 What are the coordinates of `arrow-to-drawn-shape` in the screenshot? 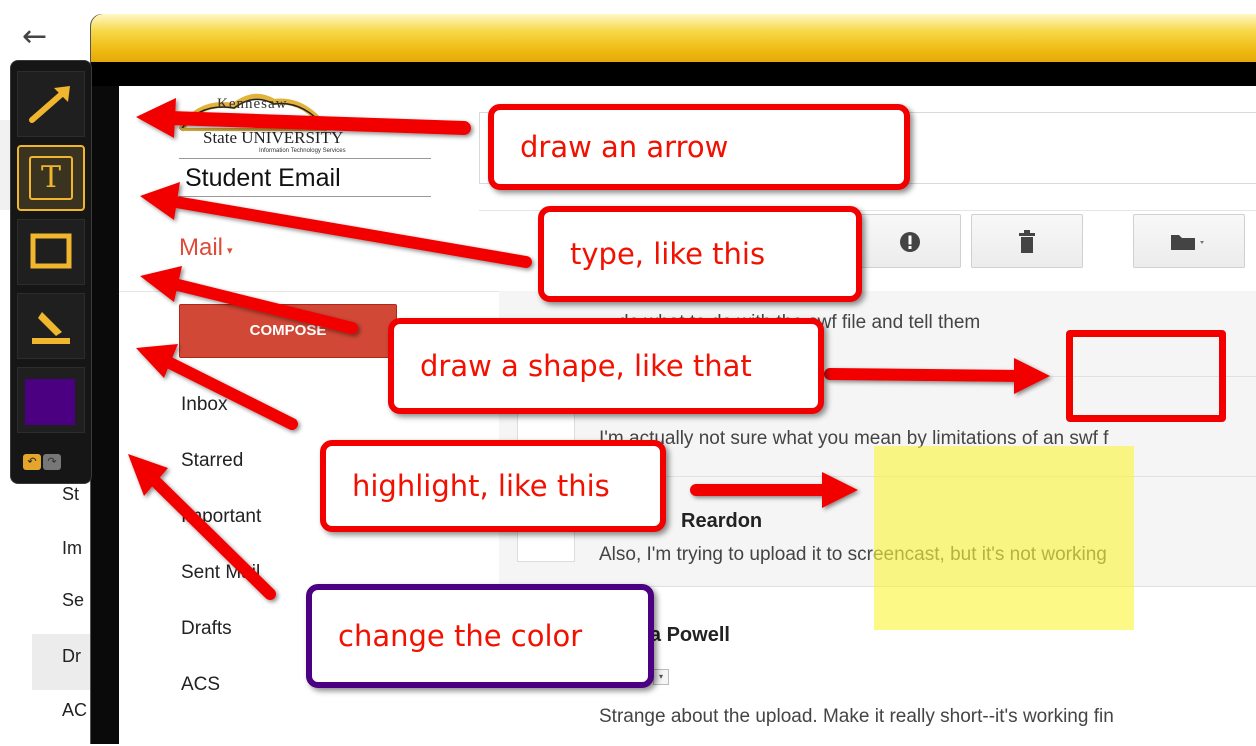 It's located at (926, 375).